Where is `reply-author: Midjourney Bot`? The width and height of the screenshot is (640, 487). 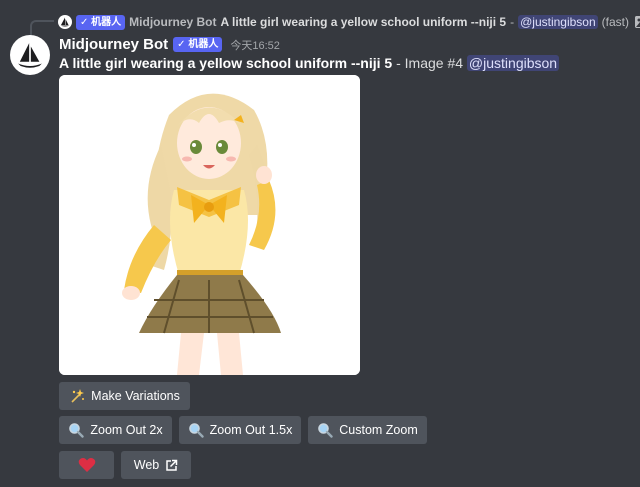 reply-author: Midjourney Bot is located at coordinates (172, 22).